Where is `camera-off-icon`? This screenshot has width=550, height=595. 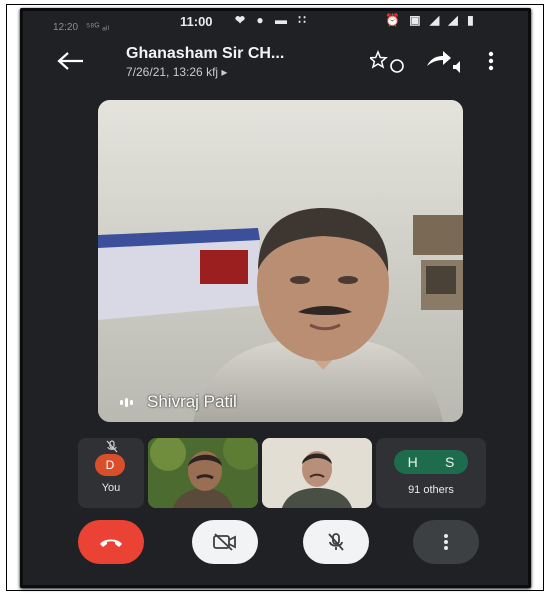 camera-off-icon is located at coordinates (224, 542).